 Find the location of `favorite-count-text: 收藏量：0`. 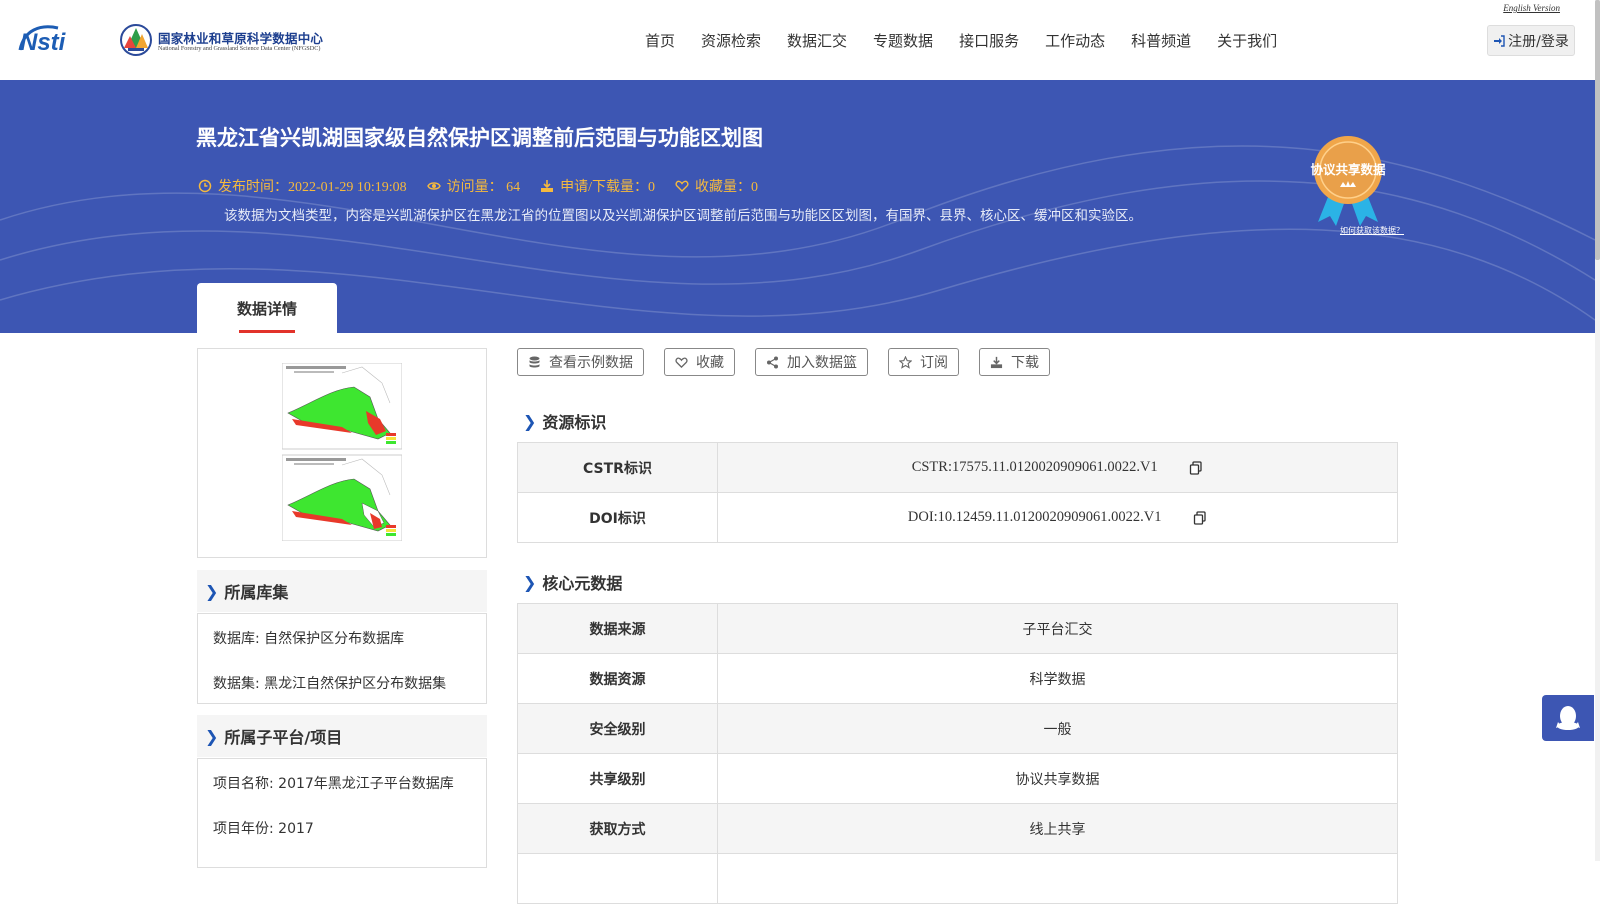

favorite-count-text: 收藏量：0 is located at coordinates (726, 187).